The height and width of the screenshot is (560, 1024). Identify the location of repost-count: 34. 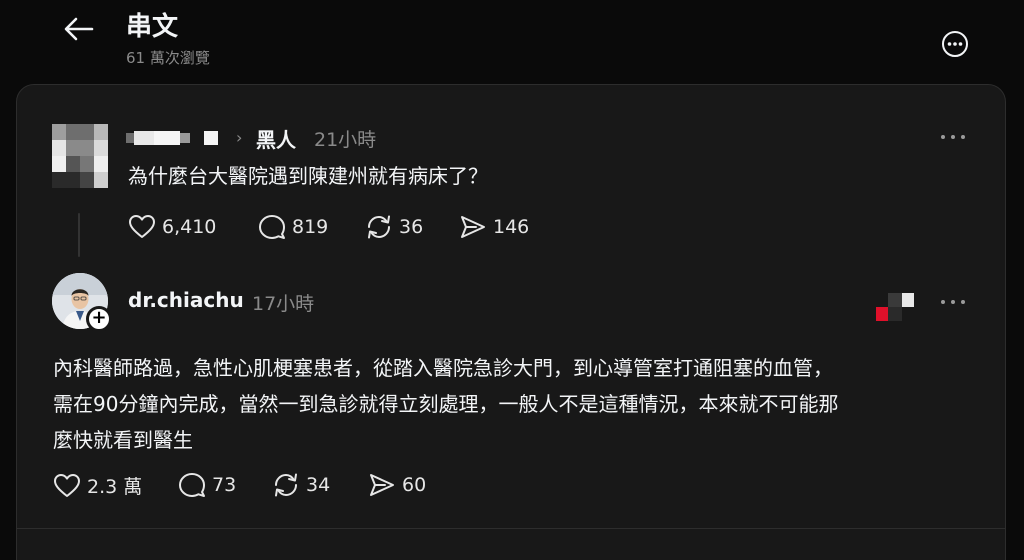
(318, 485).